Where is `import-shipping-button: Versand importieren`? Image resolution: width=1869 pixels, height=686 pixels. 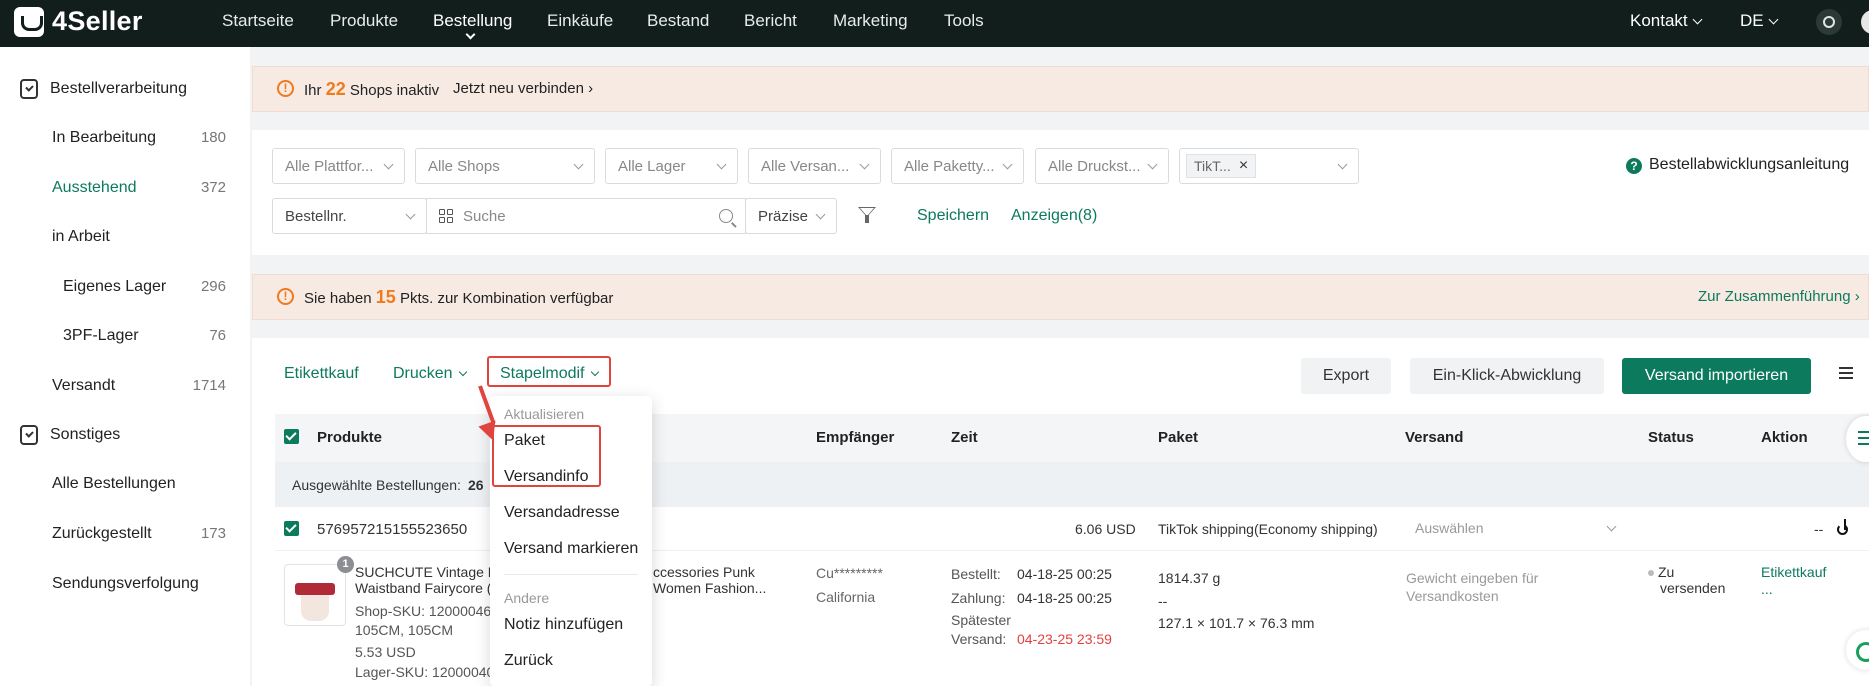
import-shipping-button: Versand importieren is located at coordinates (1716, 376).